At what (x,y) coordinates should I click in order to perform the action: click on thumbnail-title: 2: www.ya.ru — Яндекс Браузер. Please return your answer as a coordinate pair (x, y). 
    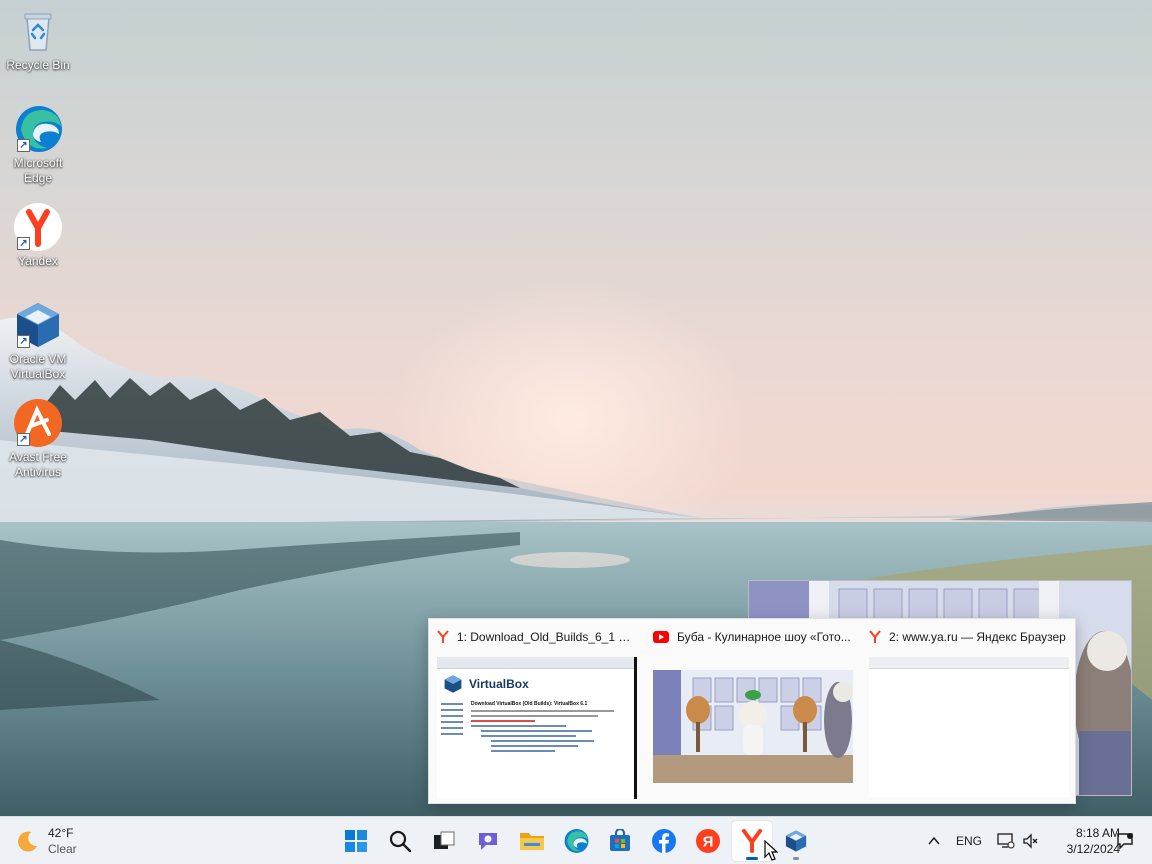
    Looking at the image, I should click on (969, 637).